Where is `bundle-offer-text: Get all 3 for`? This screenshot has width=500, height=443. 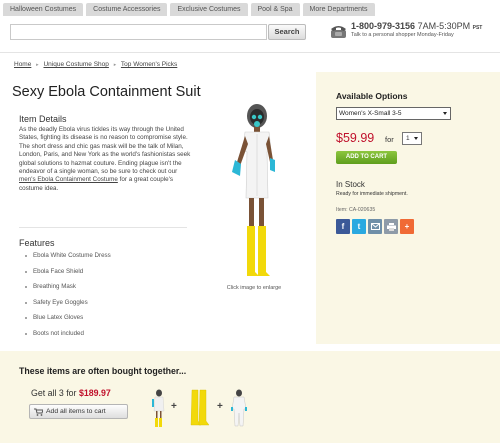 bundle-offer-text: Get all 3 for is located at coordinates (54, 393).